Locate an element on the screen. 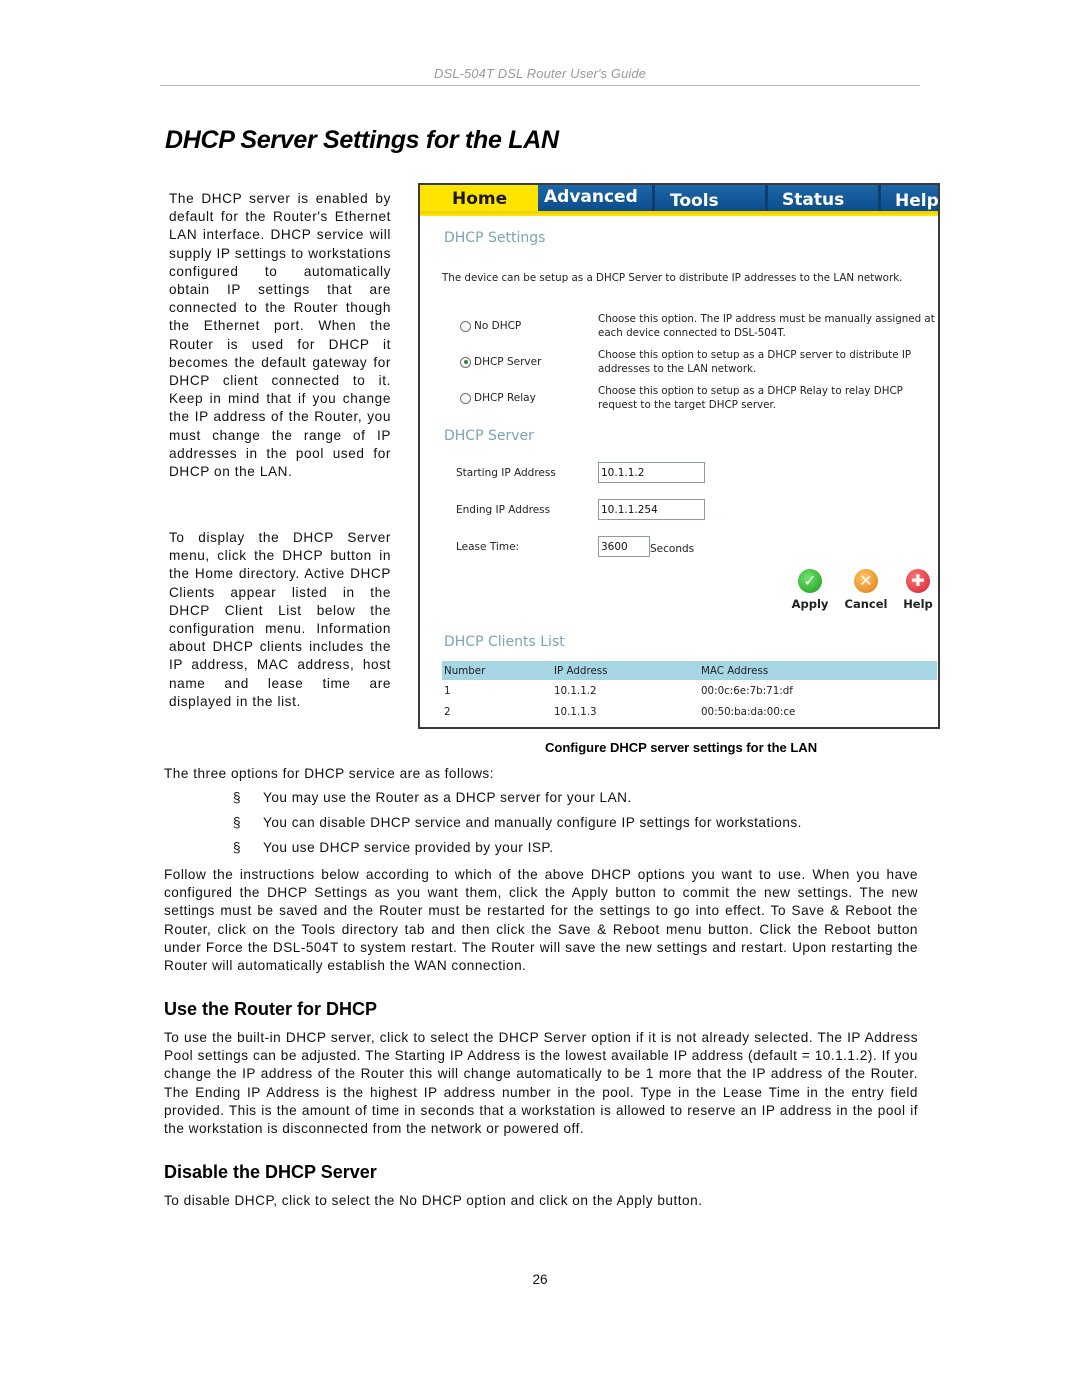 This screenshot has width=1080, height=1397. starting-ip-label: Starting IP Address is located at coordinates (506, 473).